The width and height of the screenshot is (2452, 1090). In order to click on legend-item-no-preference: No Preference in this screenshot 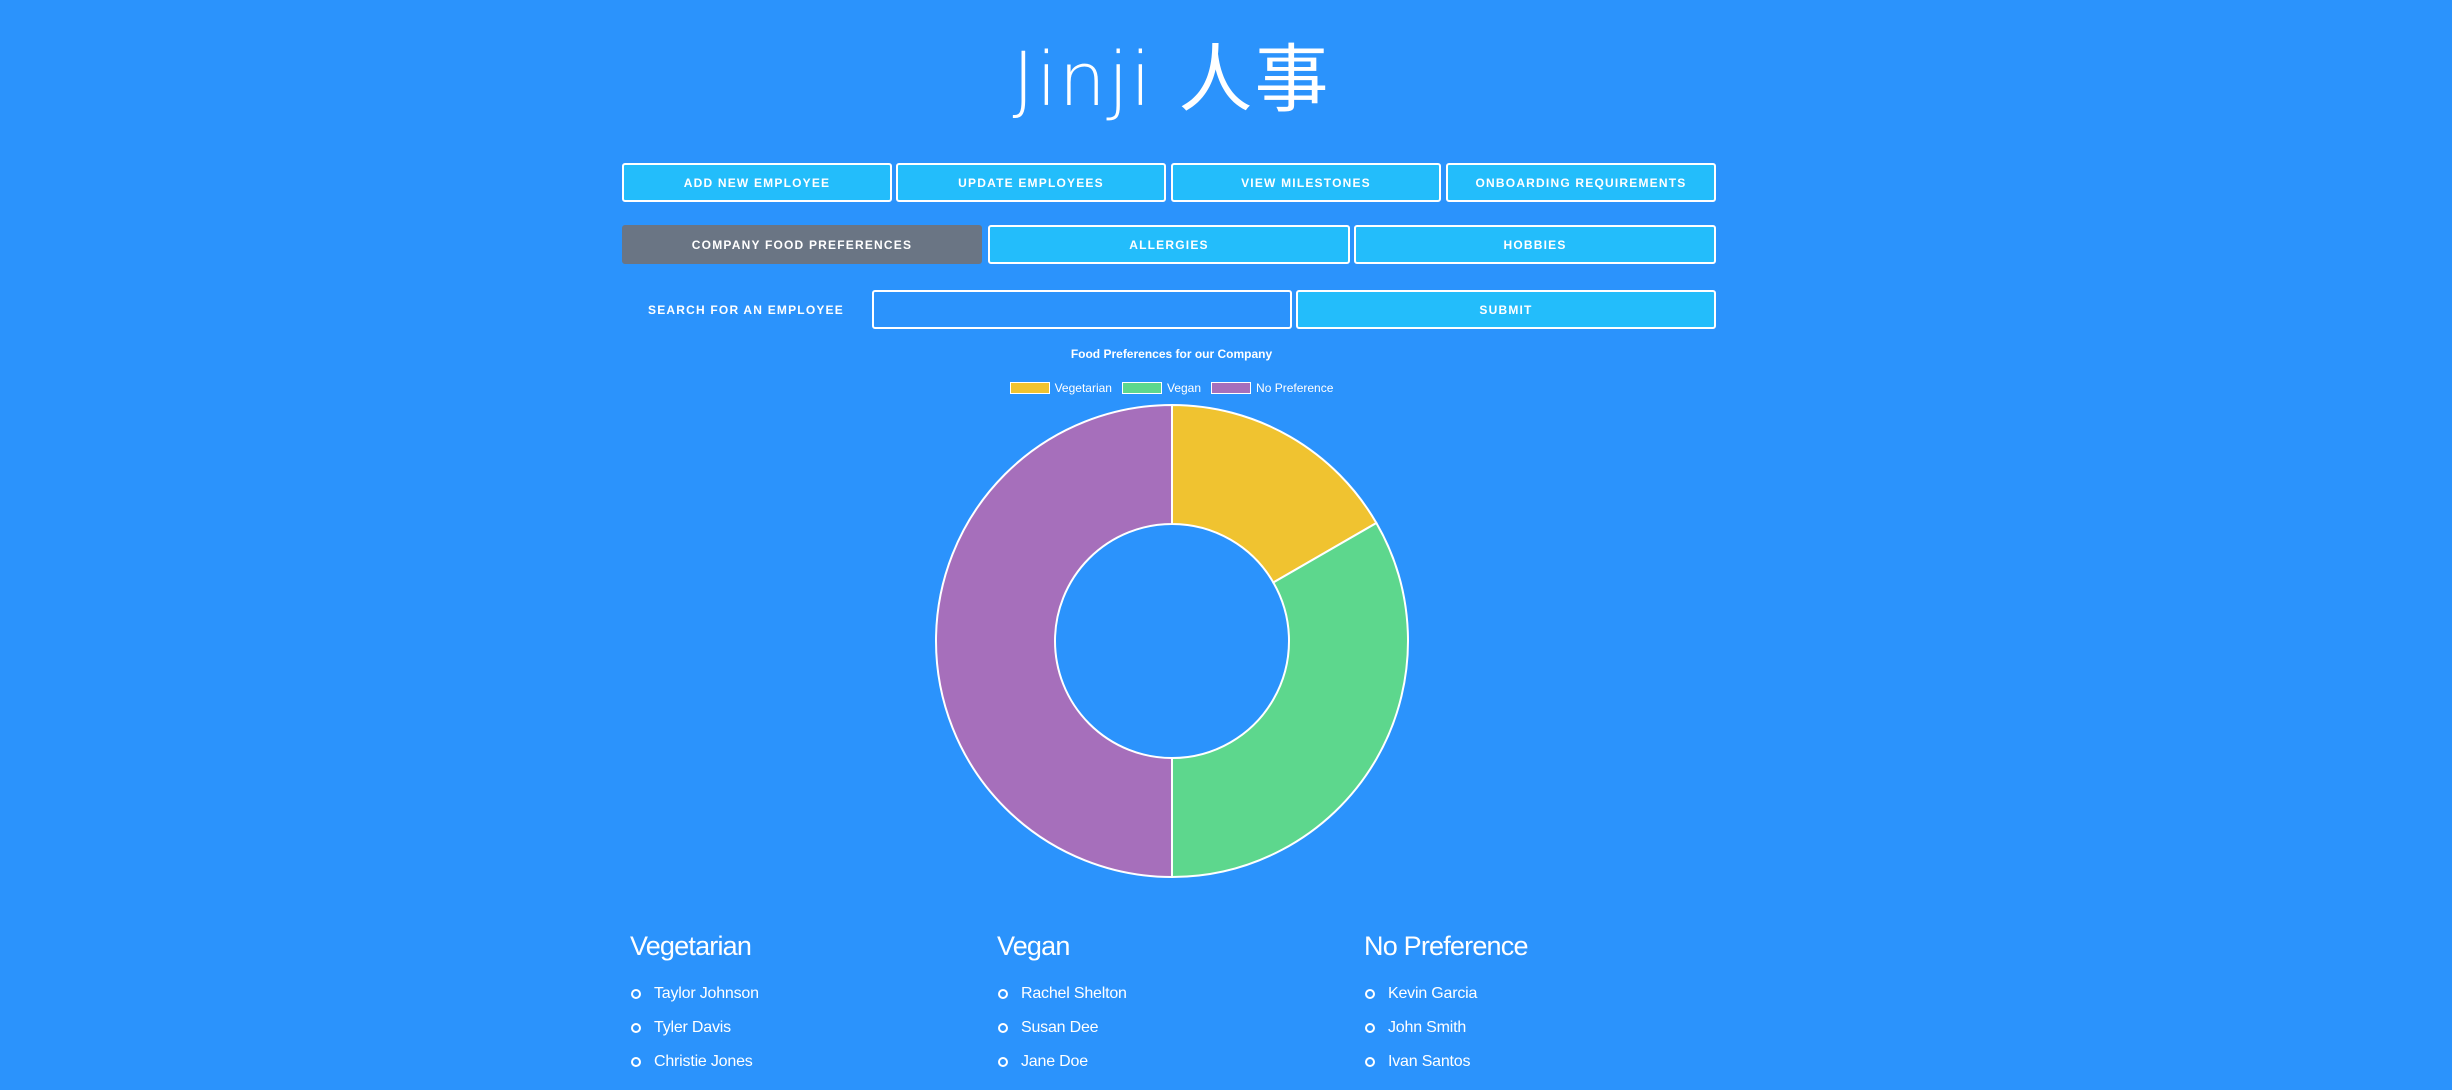, I will do `click(1272, 388)`.